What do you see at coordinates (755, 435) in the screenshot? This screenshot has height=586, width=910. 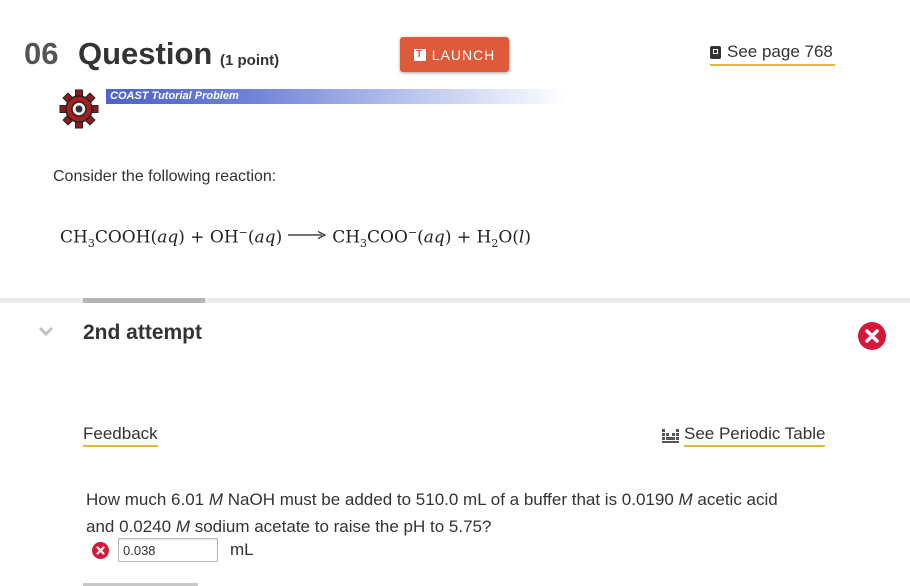 I see `periodic-table-label: See Periodic Table` at bounding box center [755, 435].